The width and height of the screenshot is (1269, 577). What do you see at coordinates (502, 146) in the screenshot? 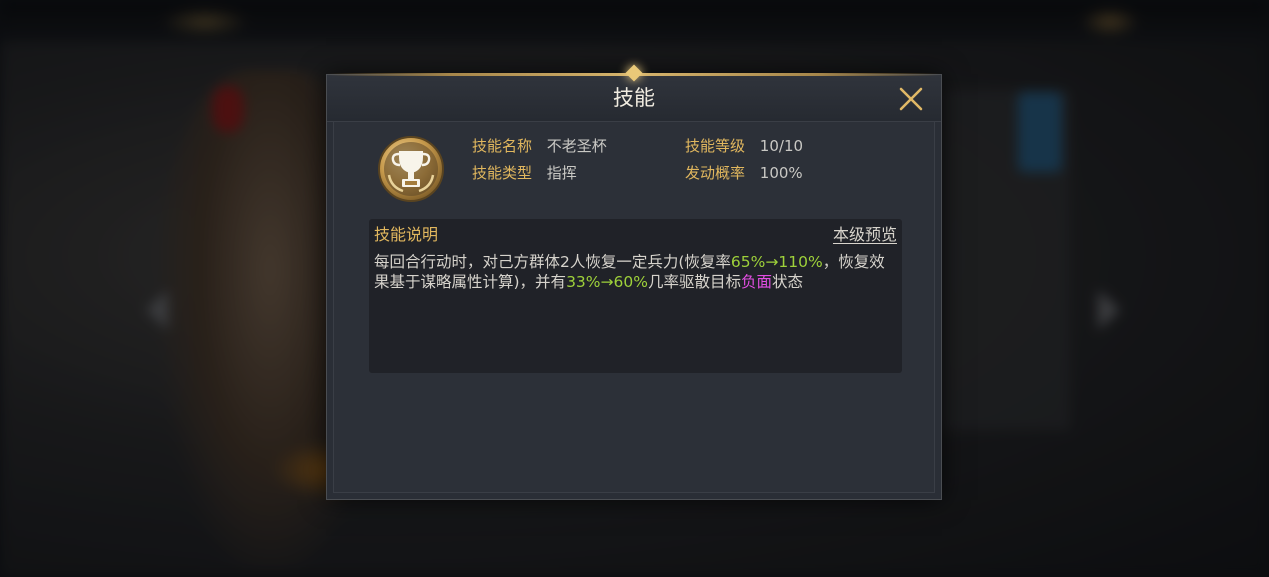
I see `skill-name-label: 技能名称` at bounding box center [502, 146].